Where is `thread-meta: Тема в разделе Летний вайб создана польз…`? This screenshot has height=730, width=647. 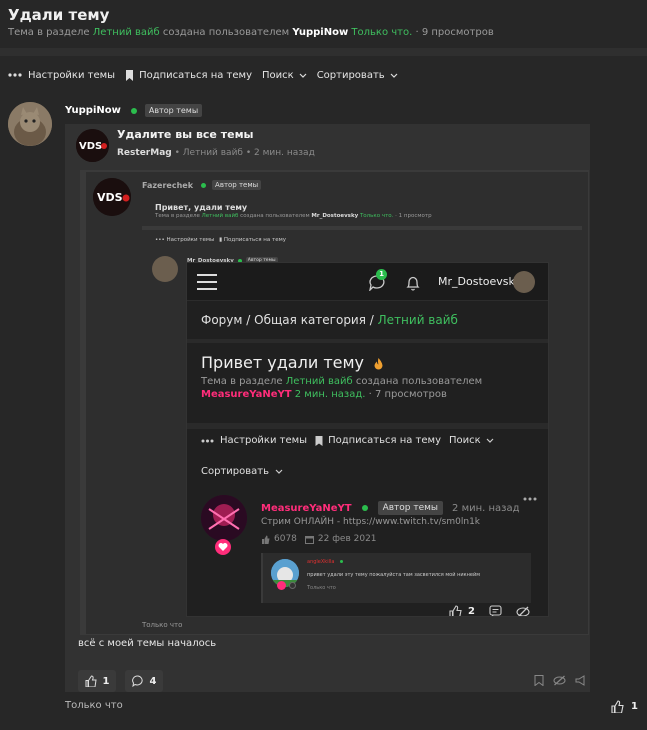 thread-meta: Тема в разделе Летний вайб создана польз… is located at coordinates (251, 32).